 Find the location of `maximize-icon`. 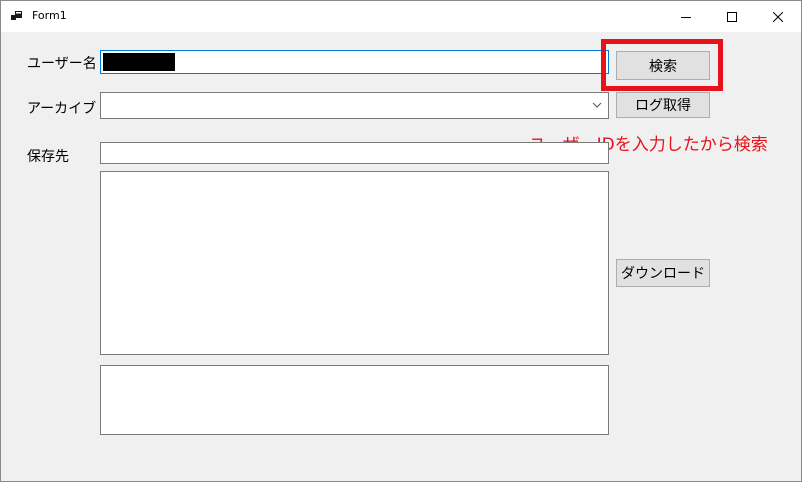

maximize-icon is located at coordinates (732, 16).